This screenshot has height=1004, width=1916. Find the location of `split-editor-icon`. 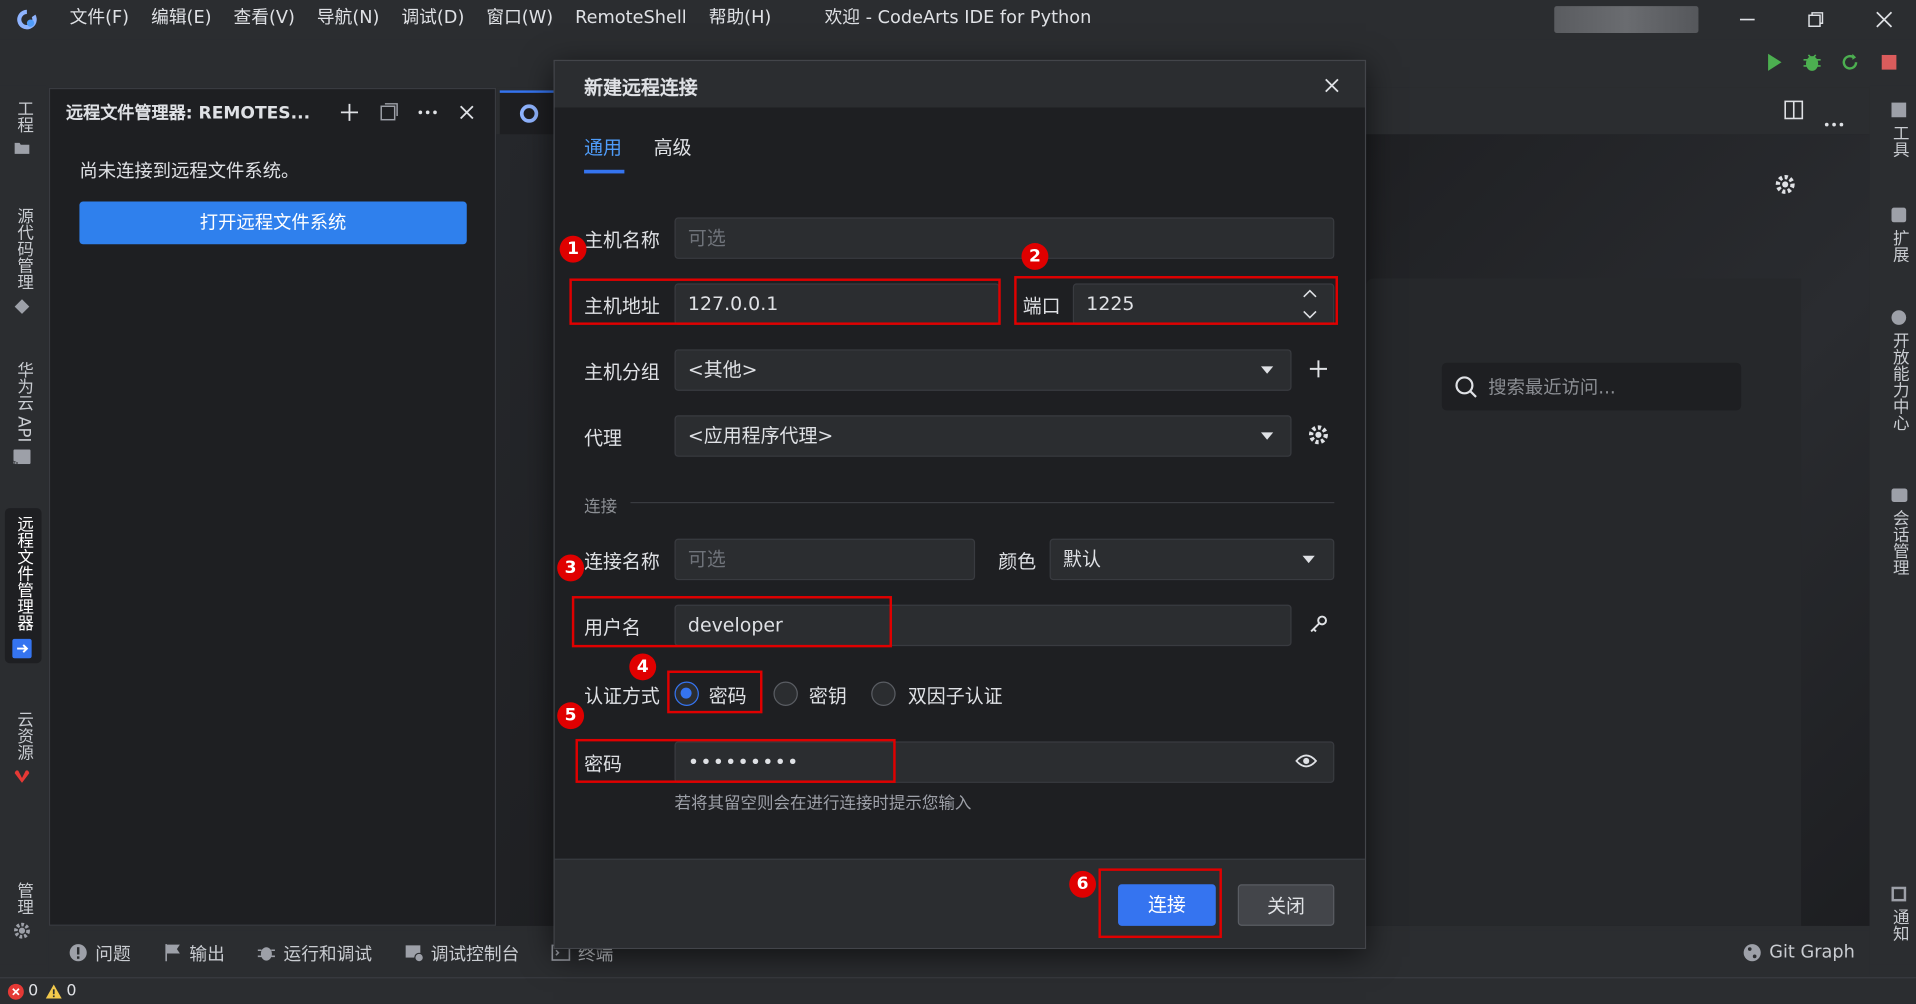

split-editor-icon is located at coordinates (1795, 111).